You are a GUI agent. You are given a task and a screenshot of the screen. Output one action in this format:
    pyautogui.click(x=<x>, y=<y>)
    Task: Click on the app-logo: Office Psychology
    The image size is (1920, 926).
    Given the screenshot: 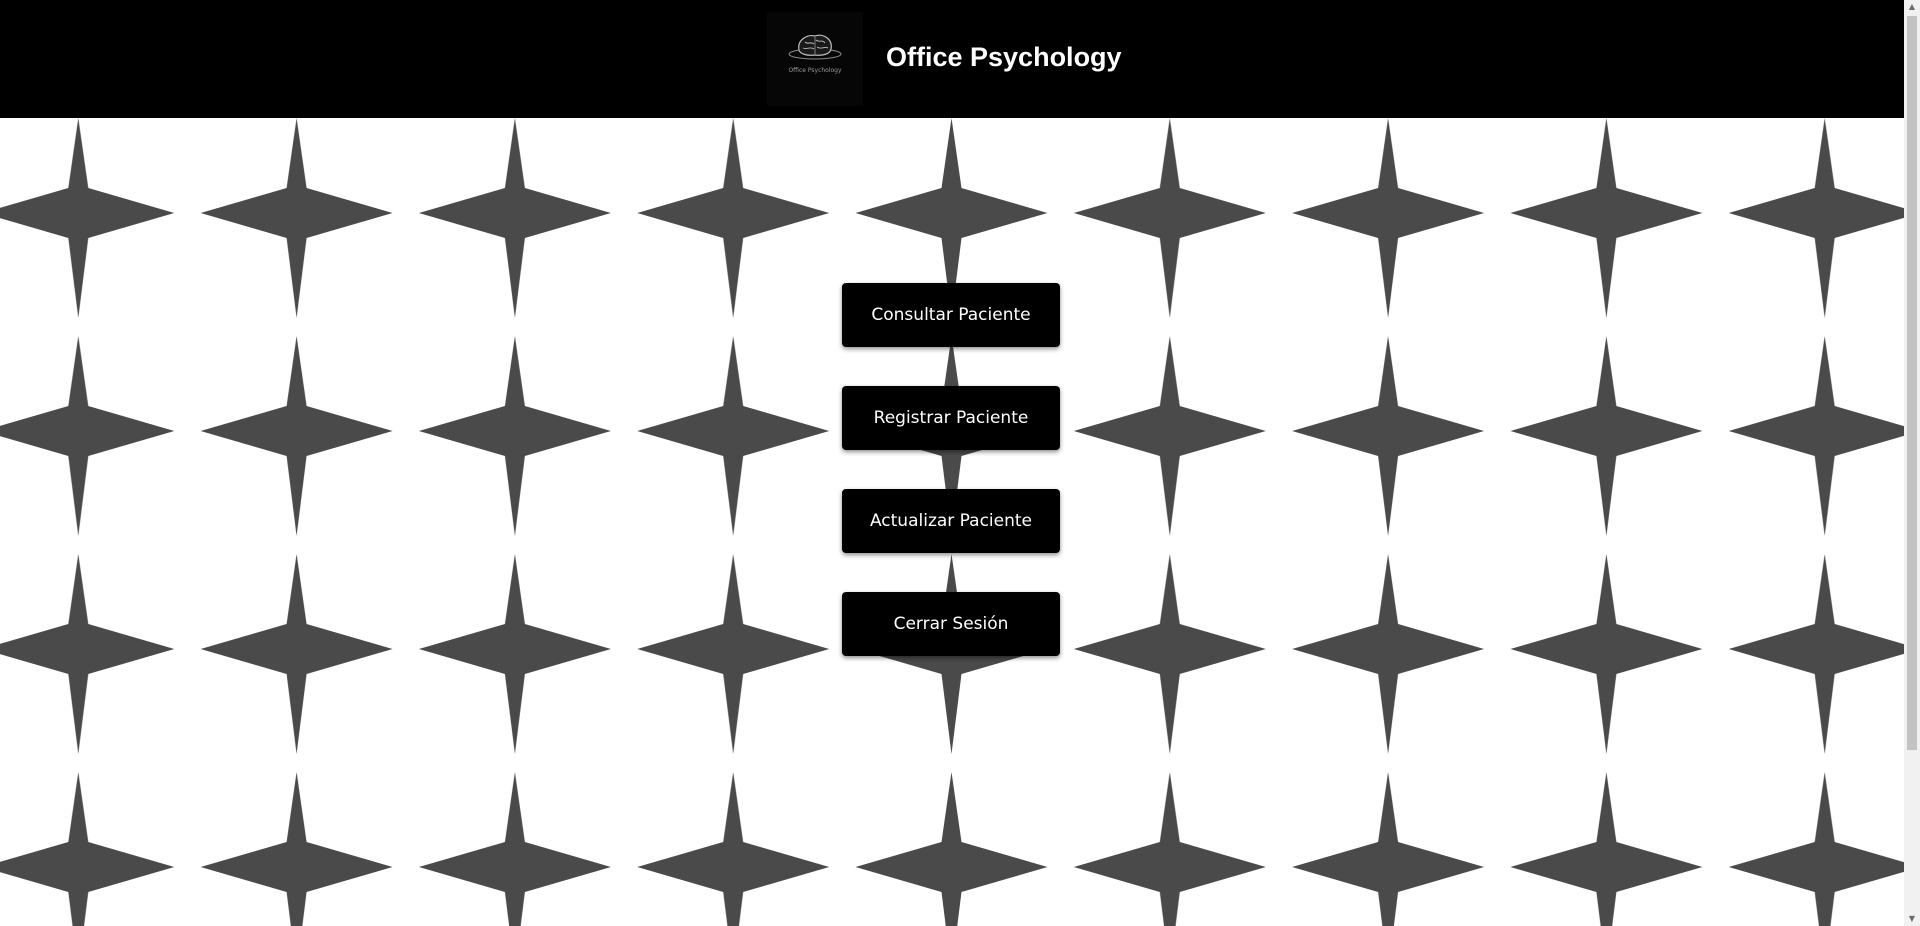 What is the action you would take?
    pyautogui.click(x=815, y=59)
    